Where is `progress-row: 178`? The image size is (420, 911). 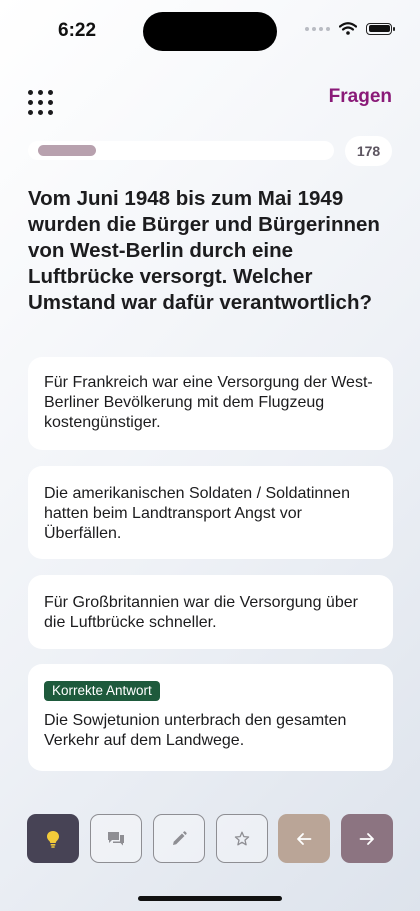
progress-row: 178 is located at coordinates (210, 151).